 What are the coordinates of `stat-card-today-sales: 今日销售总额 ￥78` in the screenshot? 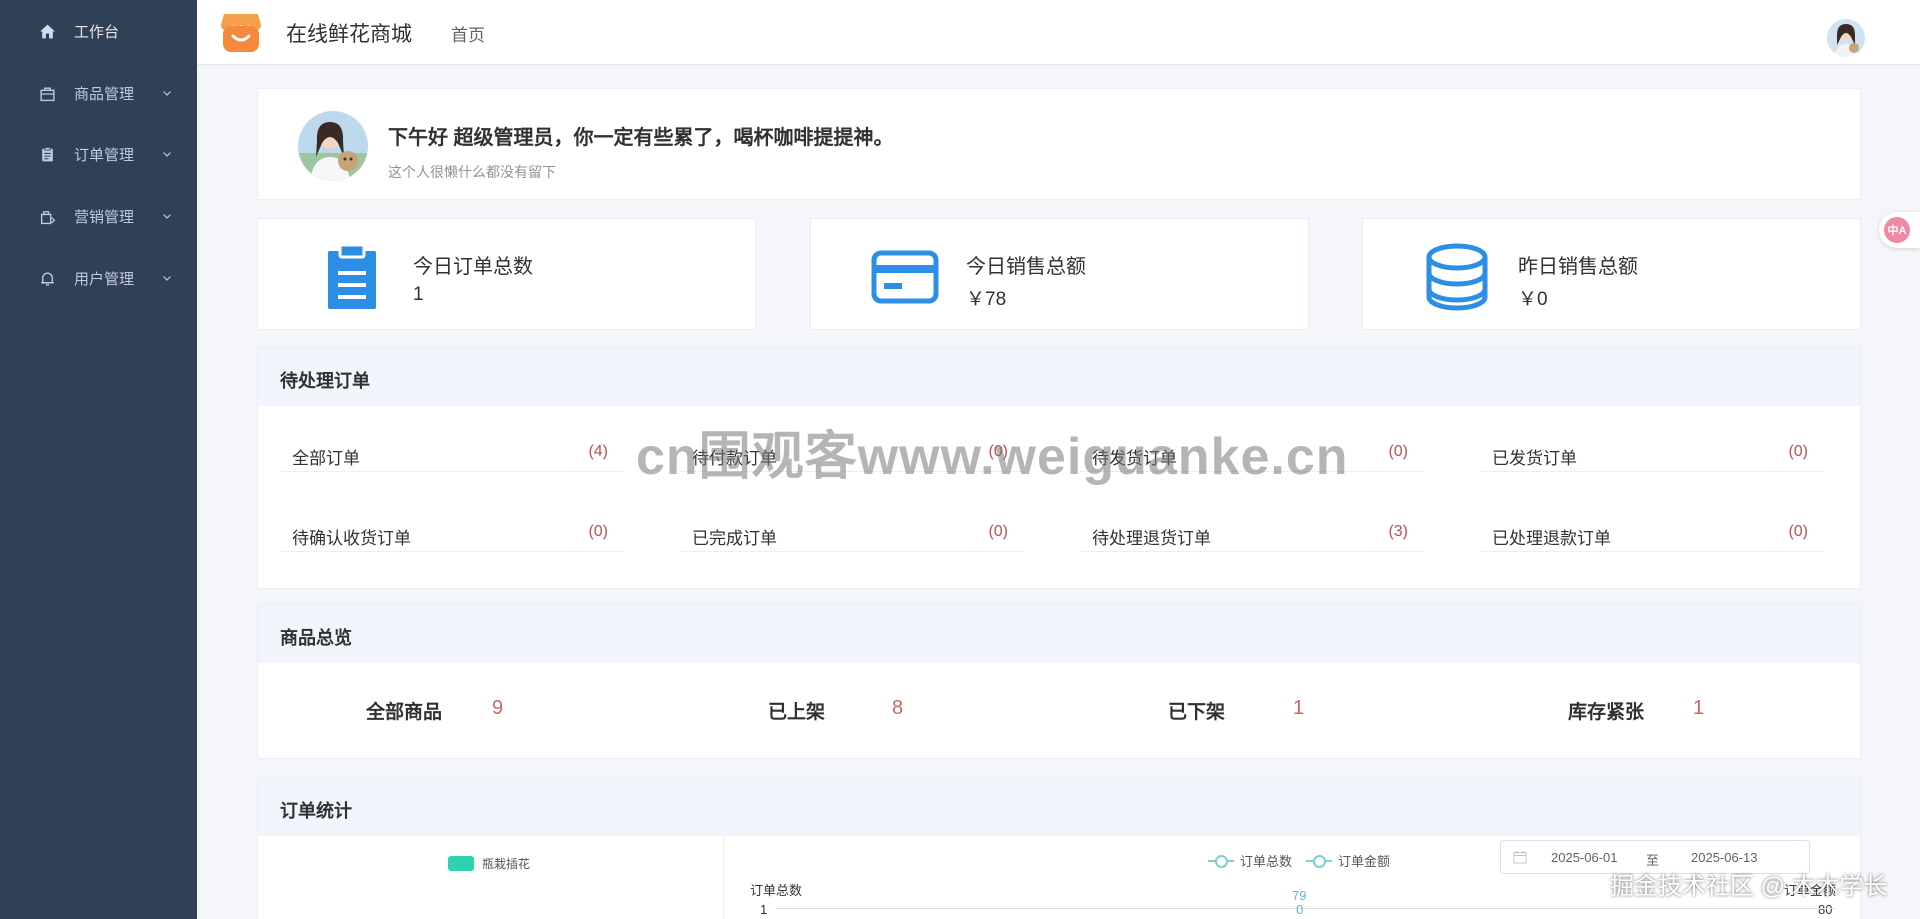 It's located at (1059, 274).